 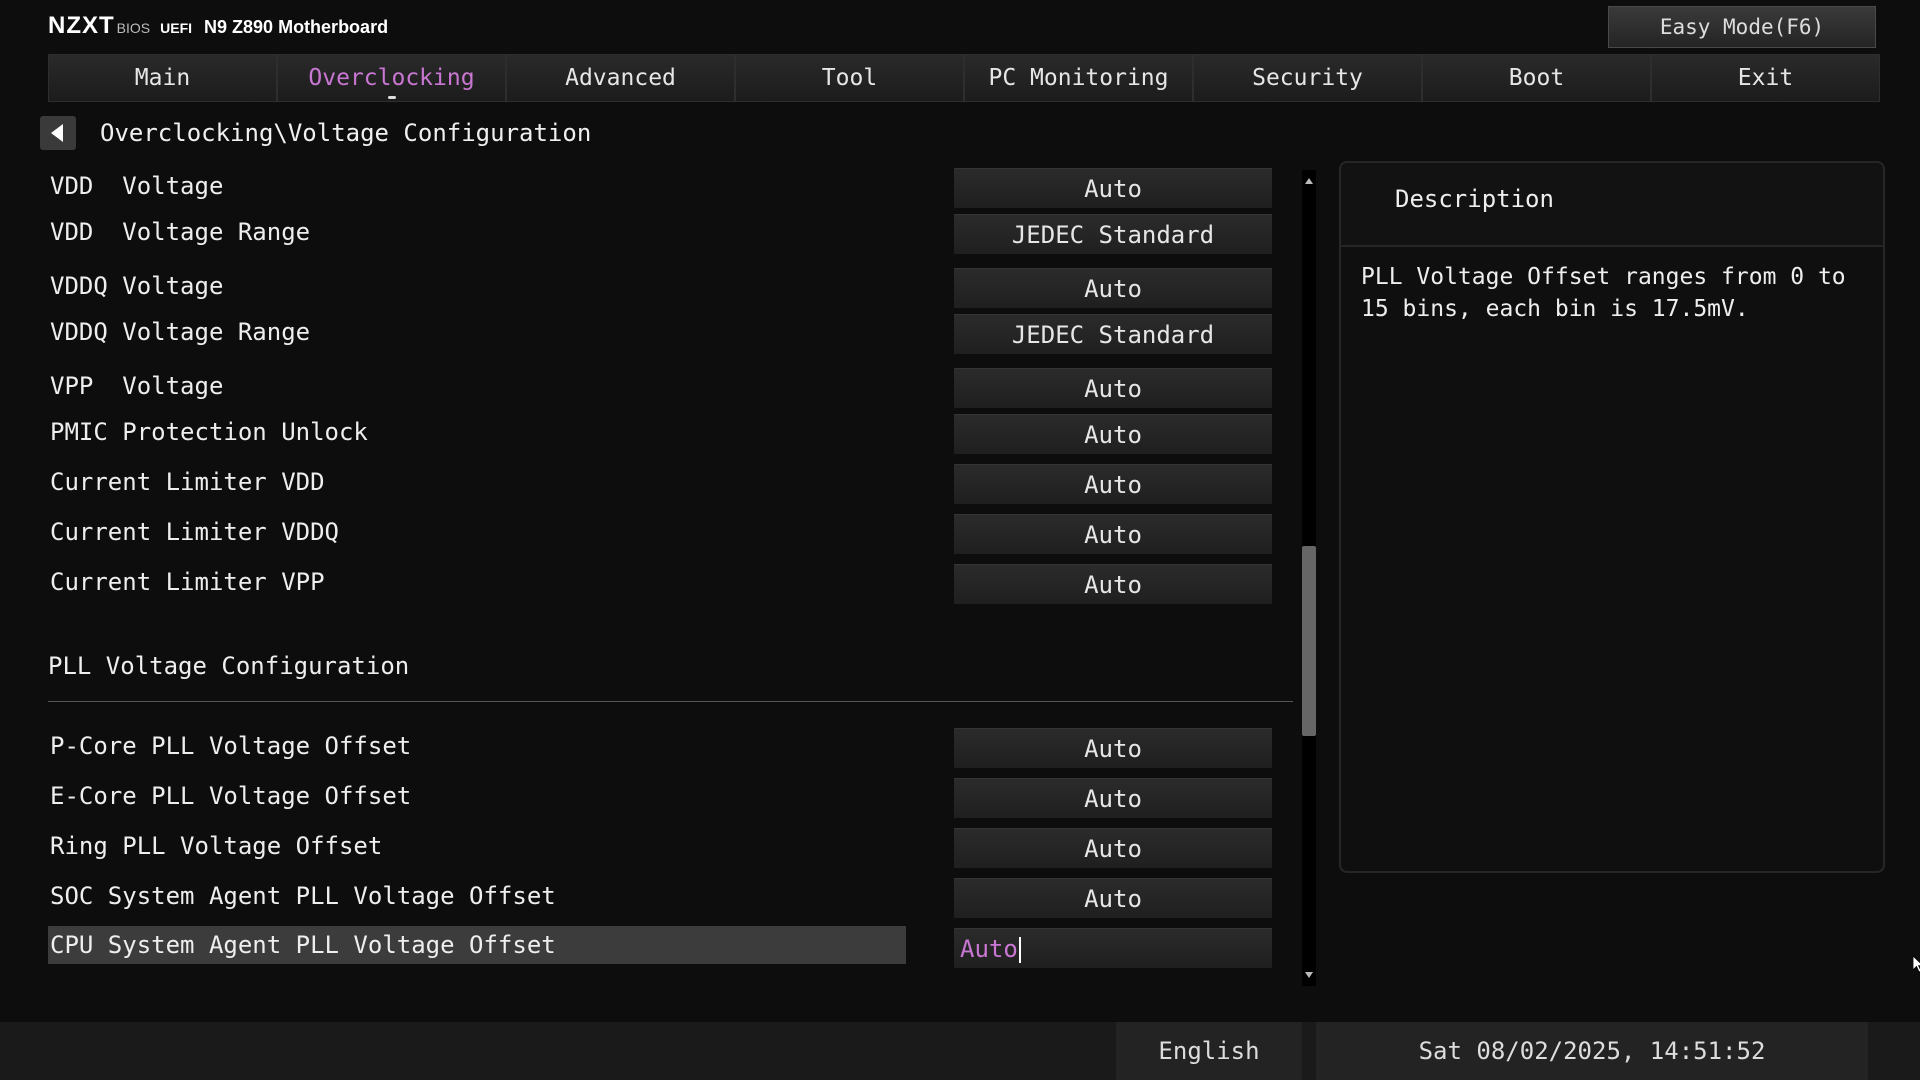 I want to click on breadcrumb-bar: Overclocking\Voltage Configuration, so click(x=315, y=133).